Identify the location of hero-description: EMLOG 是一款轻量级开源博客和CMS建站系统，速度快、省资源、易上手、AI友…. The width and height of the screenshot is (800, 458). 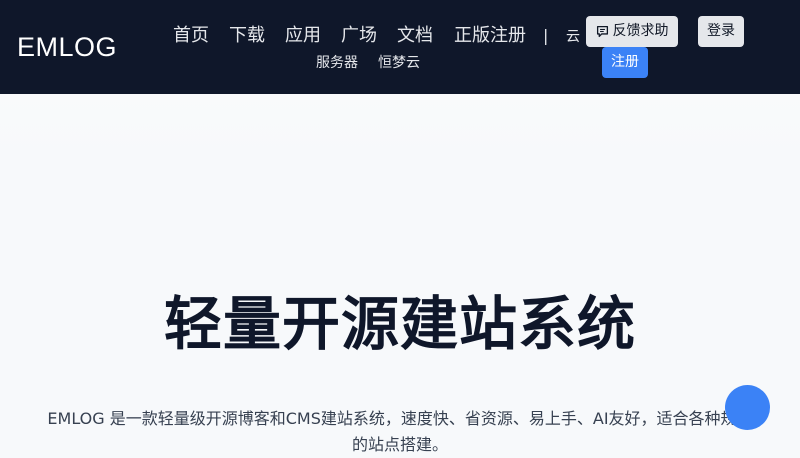
(400, 431).